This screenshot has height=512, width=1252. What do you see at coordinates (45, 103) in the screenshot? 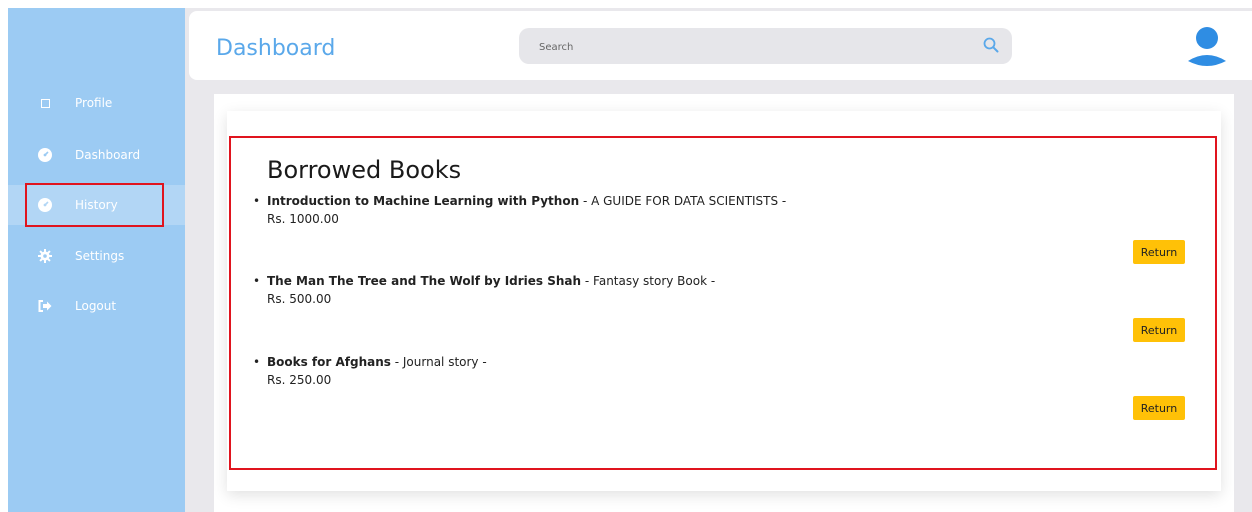
I see `square-icon` at bounding box center [45, 103].